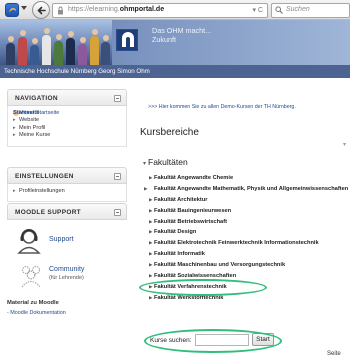 Image resolution: width=350 pixels, height=359 pixels. Describe the element at coordinates (61, 239) in the screenshot. I see `support-label: Support` at that location.